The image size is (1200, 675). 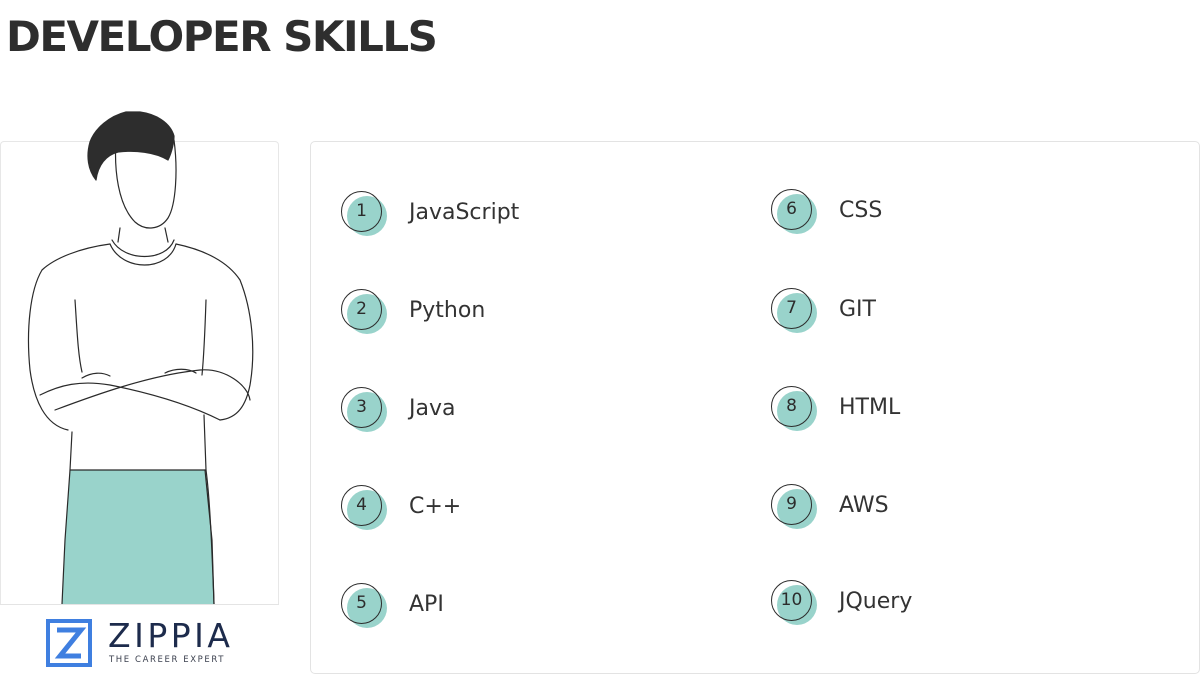 I want to click on number-badge: 10, so click(x=794, y=603).